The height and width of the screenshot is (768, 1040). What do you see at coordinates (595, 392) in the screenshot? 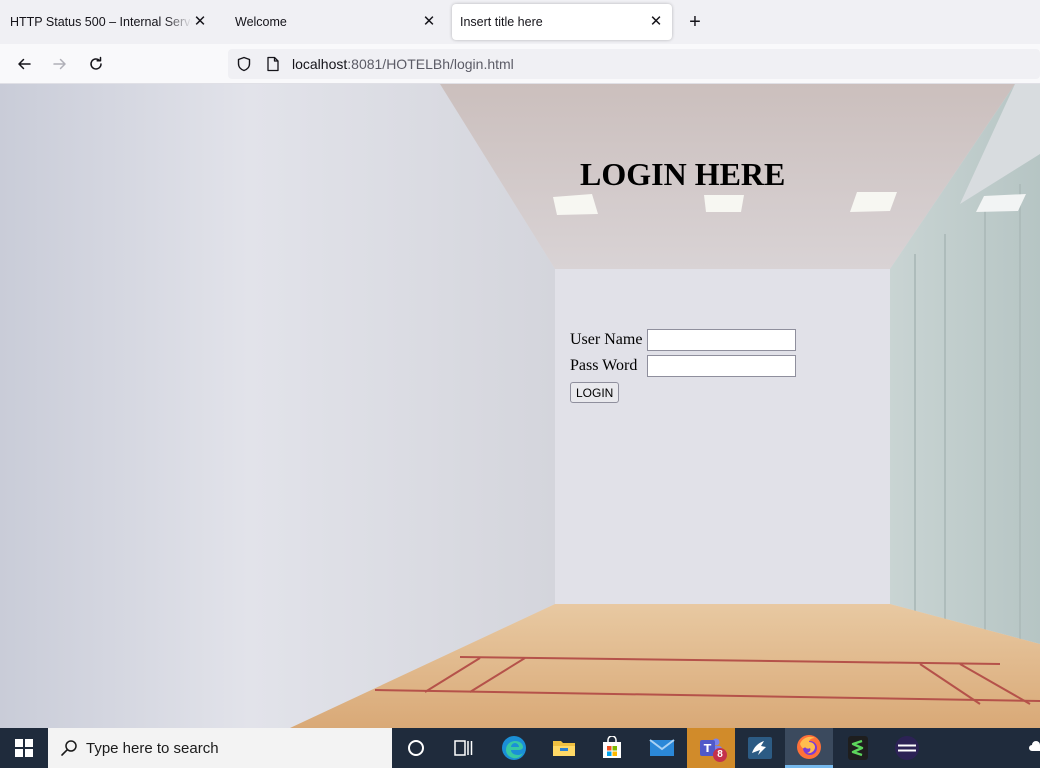
I see `login-button: LOGIN` at bounding box center [595, 392].